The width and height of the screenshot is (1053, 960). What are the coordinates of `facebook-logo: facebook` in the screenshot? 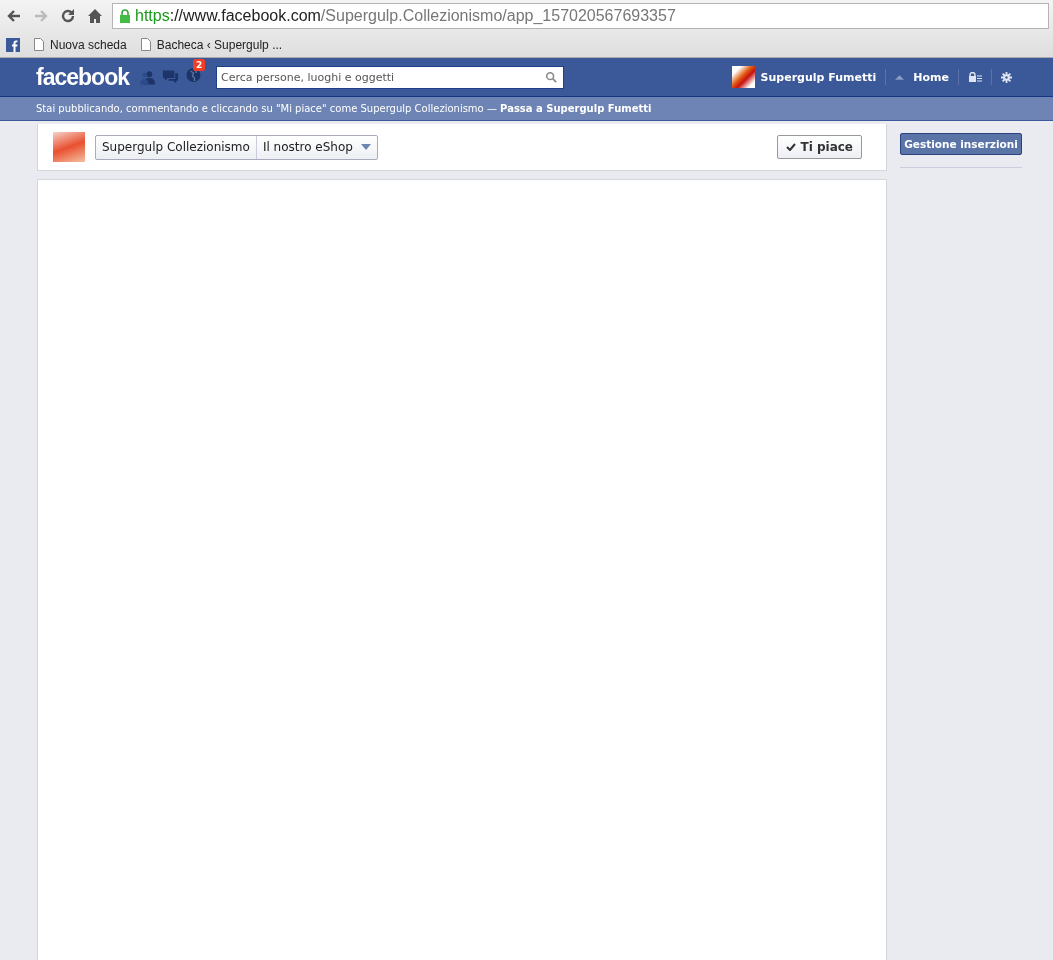 It's located at (82, 77).